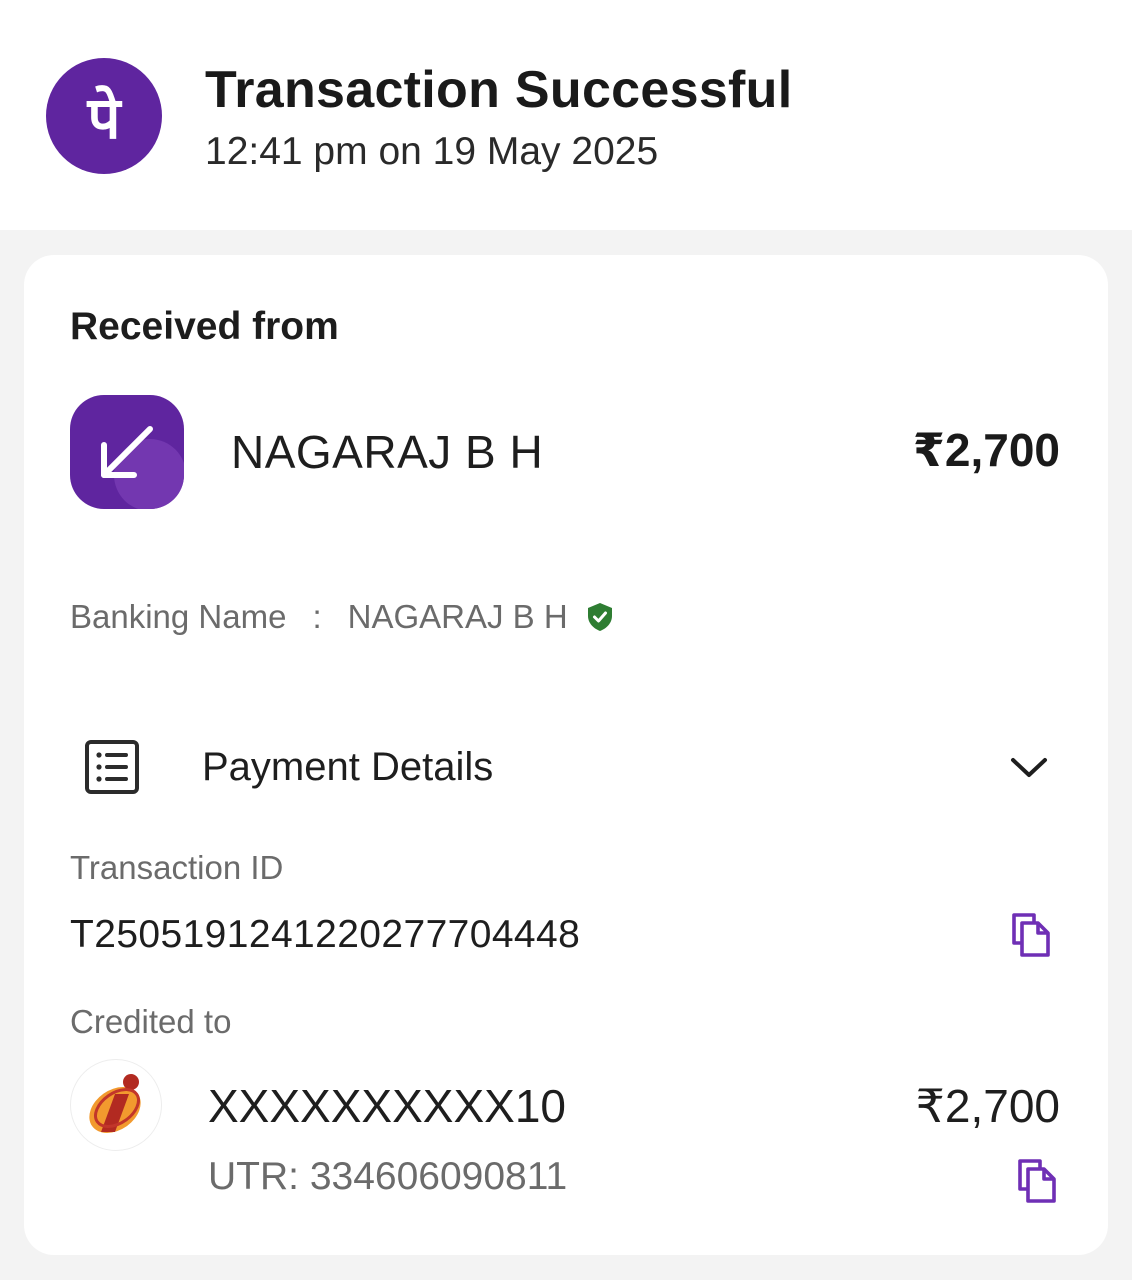 Image resolution: width=1132 pixels, height=1280 pixels. Describe the element at coordinates (457, 616) in the screenshot. I see `banking-name-value: NAGARAJ B H` at that location.